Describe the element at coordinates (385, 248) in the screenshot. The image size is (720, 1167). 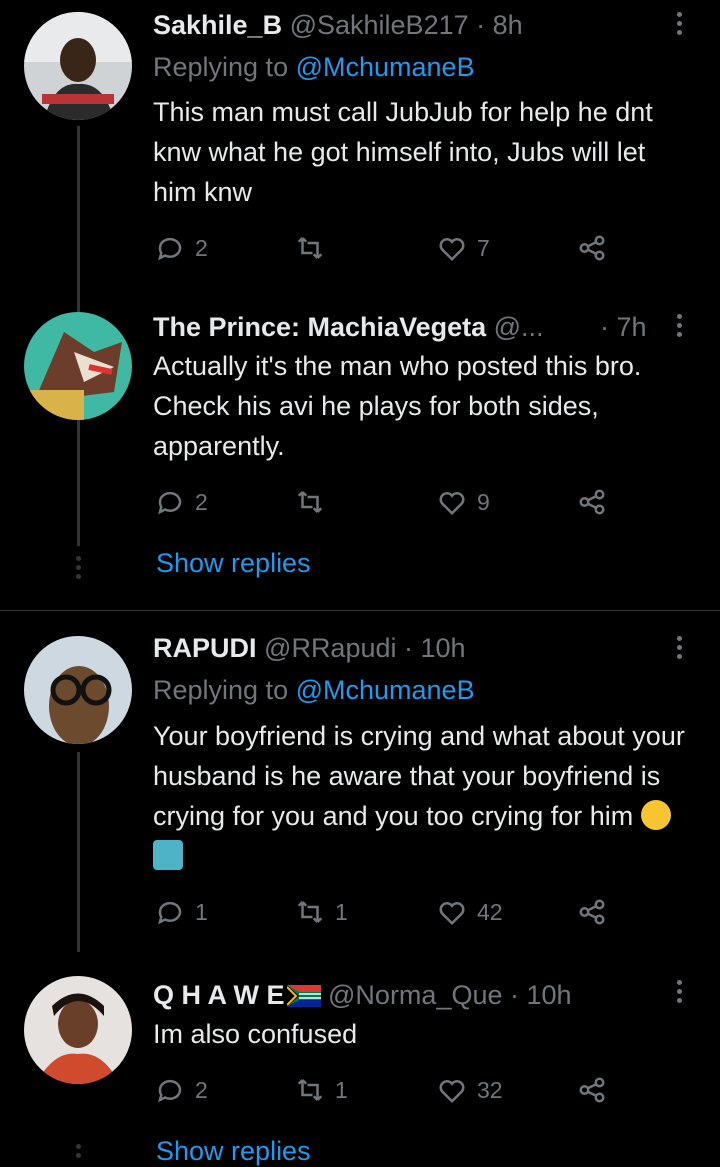
I see `action-bar: 2 7` at that location.